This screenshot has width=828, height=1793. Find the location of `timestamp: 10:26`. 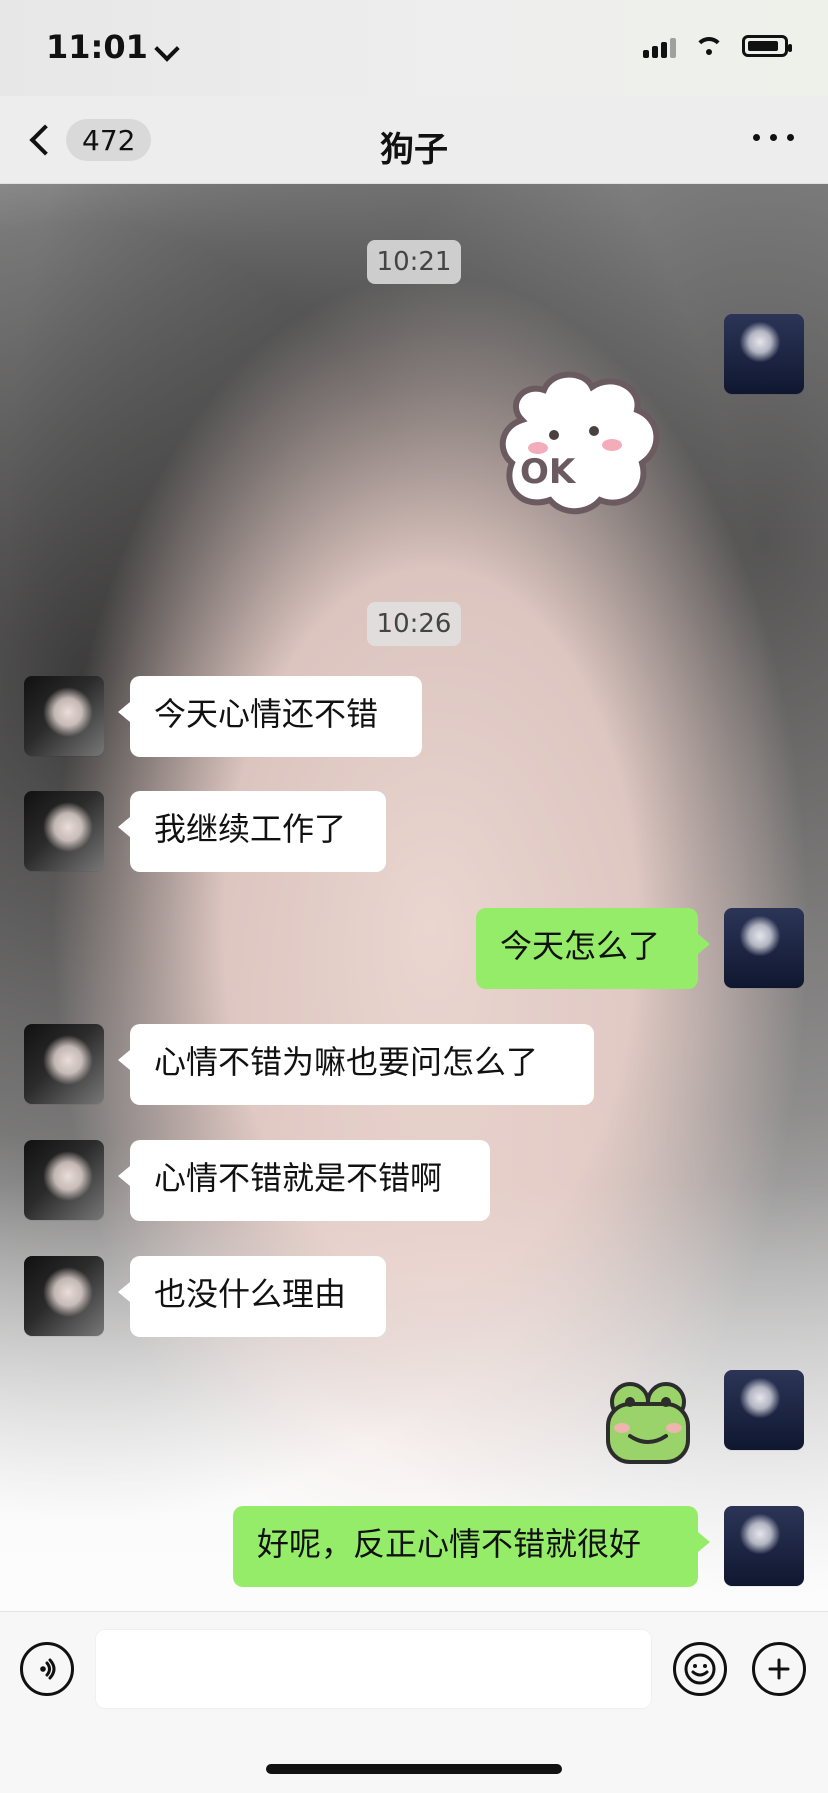

timestamp: 10:26 is located at coordinates (414, 624).